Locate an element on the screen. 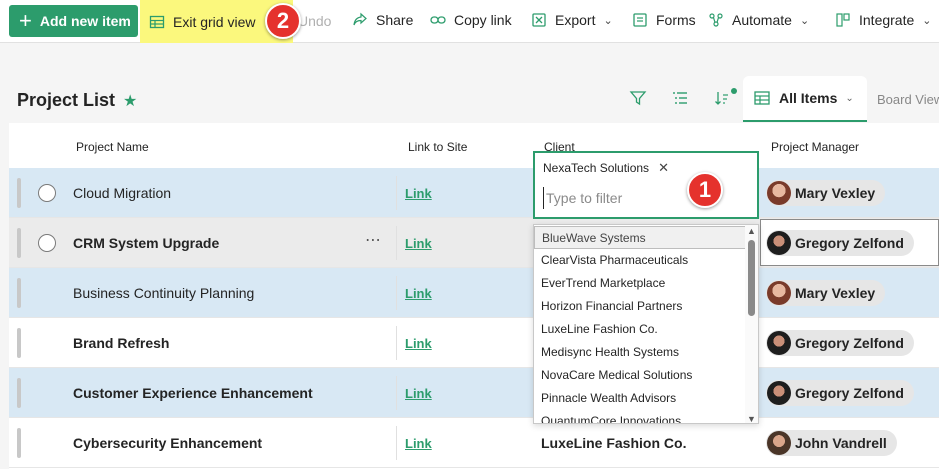 The width and height of the screenshot is (939, 469). integrate-button: Integrate ⌄ is located at coordinates (883, 20).